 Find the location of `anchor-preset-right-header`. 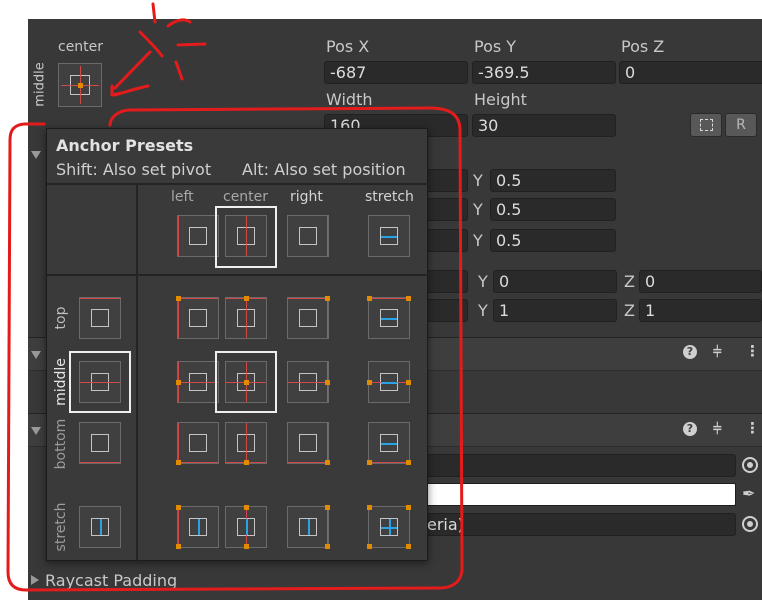

anchor-preset-right-header is located at coordinates (308, 236).